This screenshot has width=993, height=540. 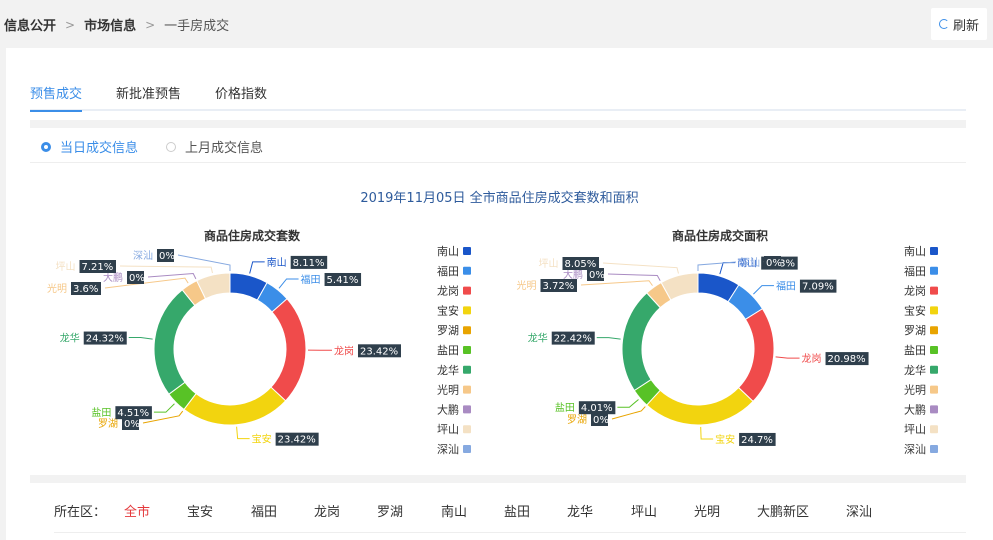 What do you see at coordinates (85, 289) in the screenshot?
I see `slice-label-value: 3.6%` at bounding box center [85, 289].